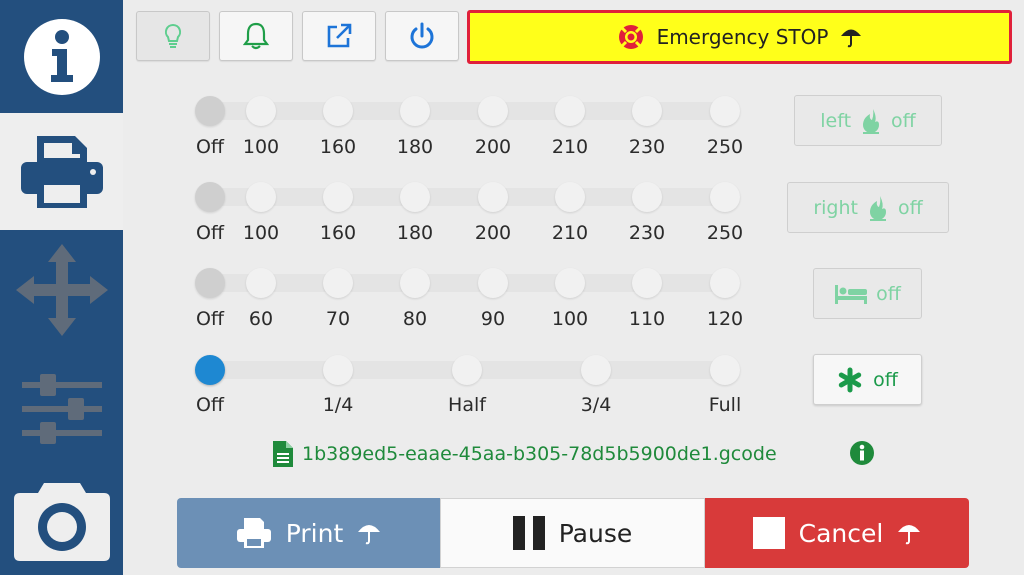  Describe the element at coordinates (261, 319) in the screenshot. I see `slider-tick-label: 60` at that location.